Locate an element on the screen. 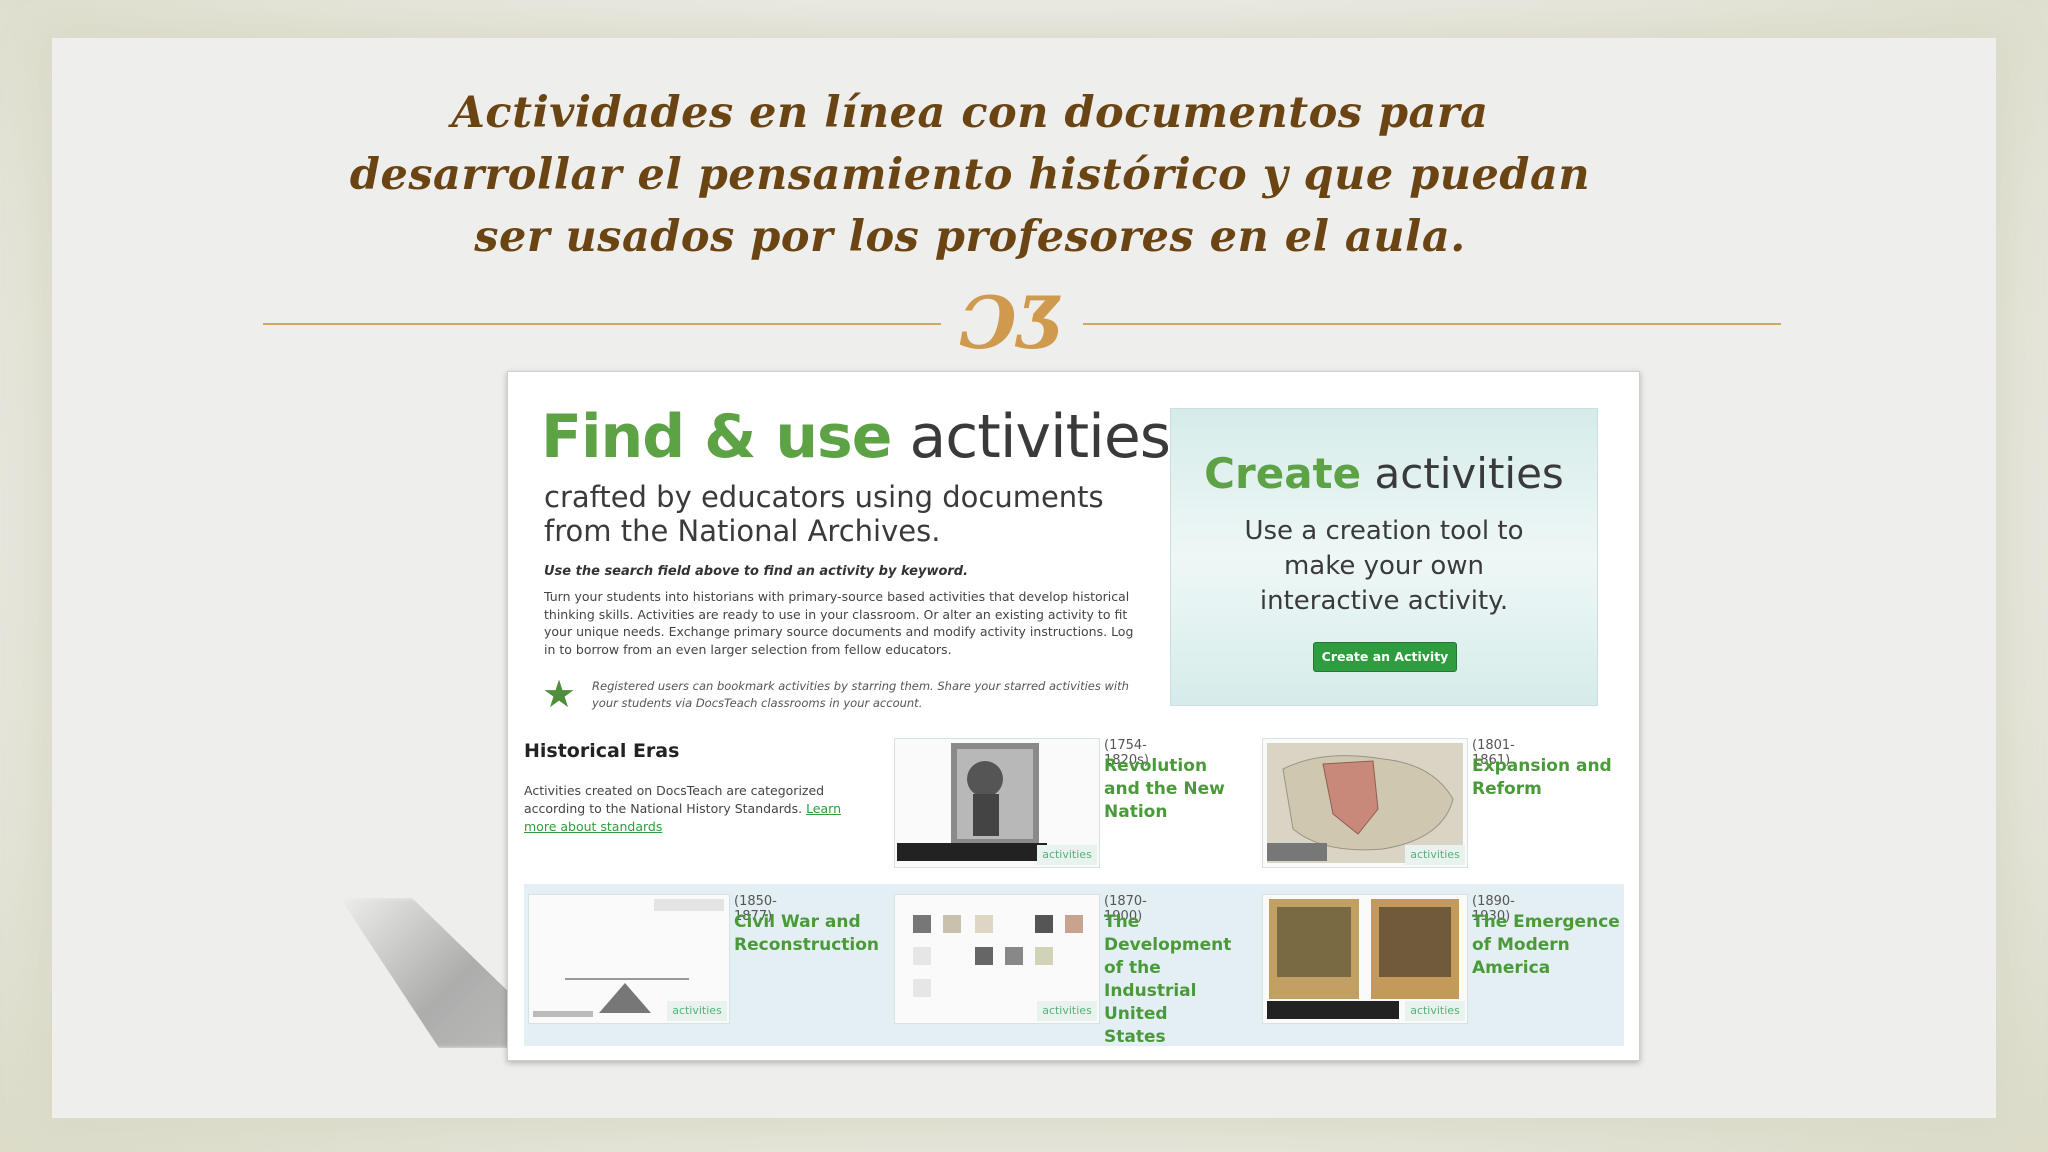 This screenshot has height=1152, width=2048. find-use-heading-dark: activities is located at coordinates (1040, 437).